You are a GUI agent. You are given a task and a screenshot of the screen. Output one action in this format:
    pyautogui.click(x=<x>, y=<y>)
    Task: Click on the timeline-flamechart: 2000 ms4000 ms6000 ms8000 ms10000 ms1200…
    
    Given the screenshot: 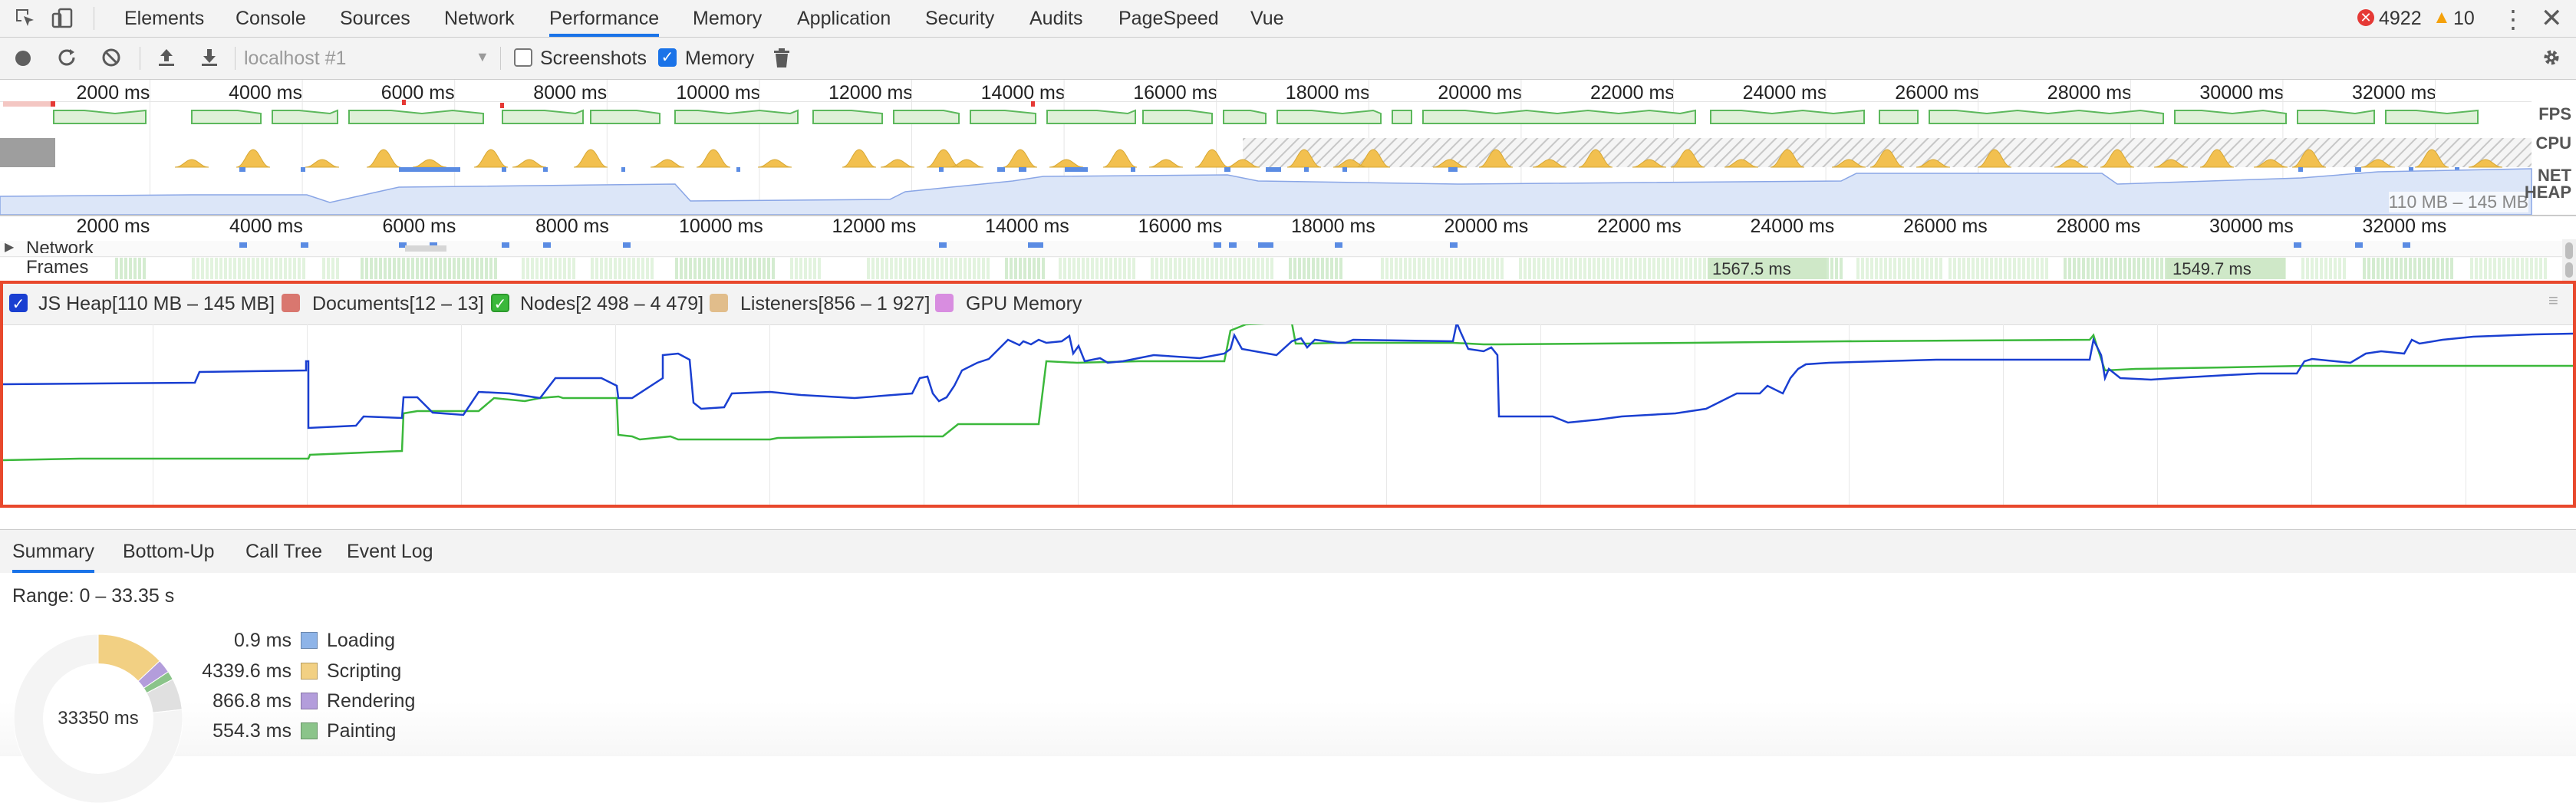 What is the action you would take?
    pyautogui.click(x=1288, y=249)
    